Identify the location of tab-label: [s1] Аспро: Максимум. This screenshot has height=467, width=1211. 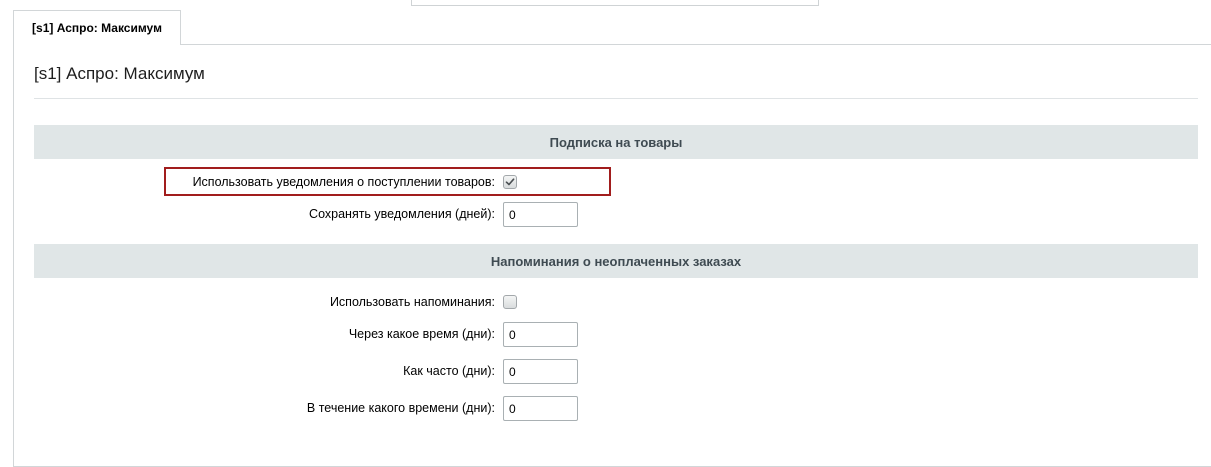
(97, 28).